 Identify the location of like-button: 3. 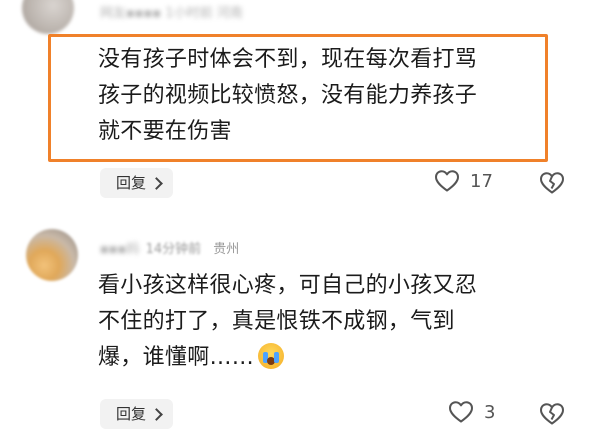
(471, 412).